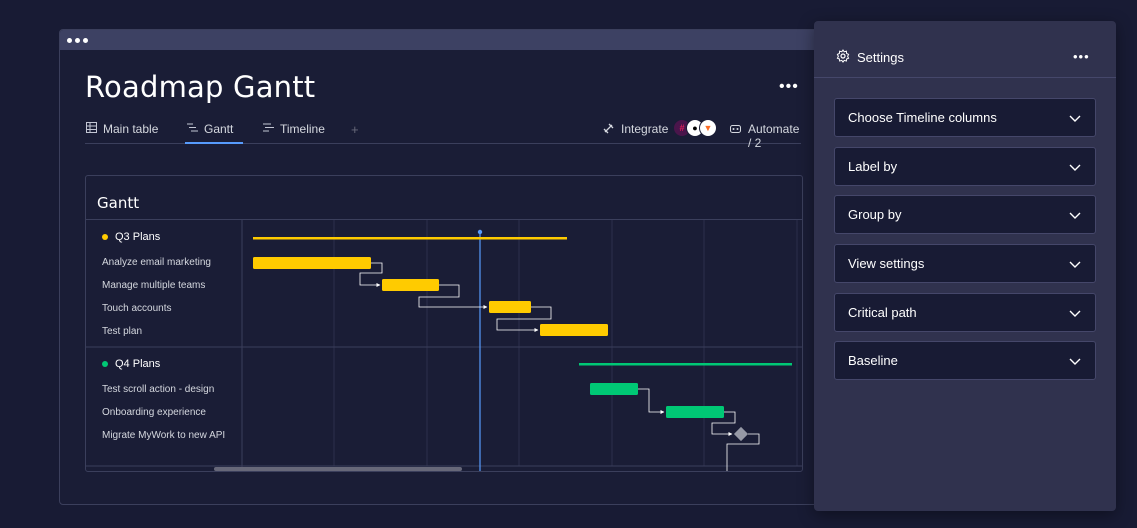 The image size is (1137, 528). Describe the element at coordinates (698, 128) in the screenshot. I see `integration-apps: # ● ▼` at that location.